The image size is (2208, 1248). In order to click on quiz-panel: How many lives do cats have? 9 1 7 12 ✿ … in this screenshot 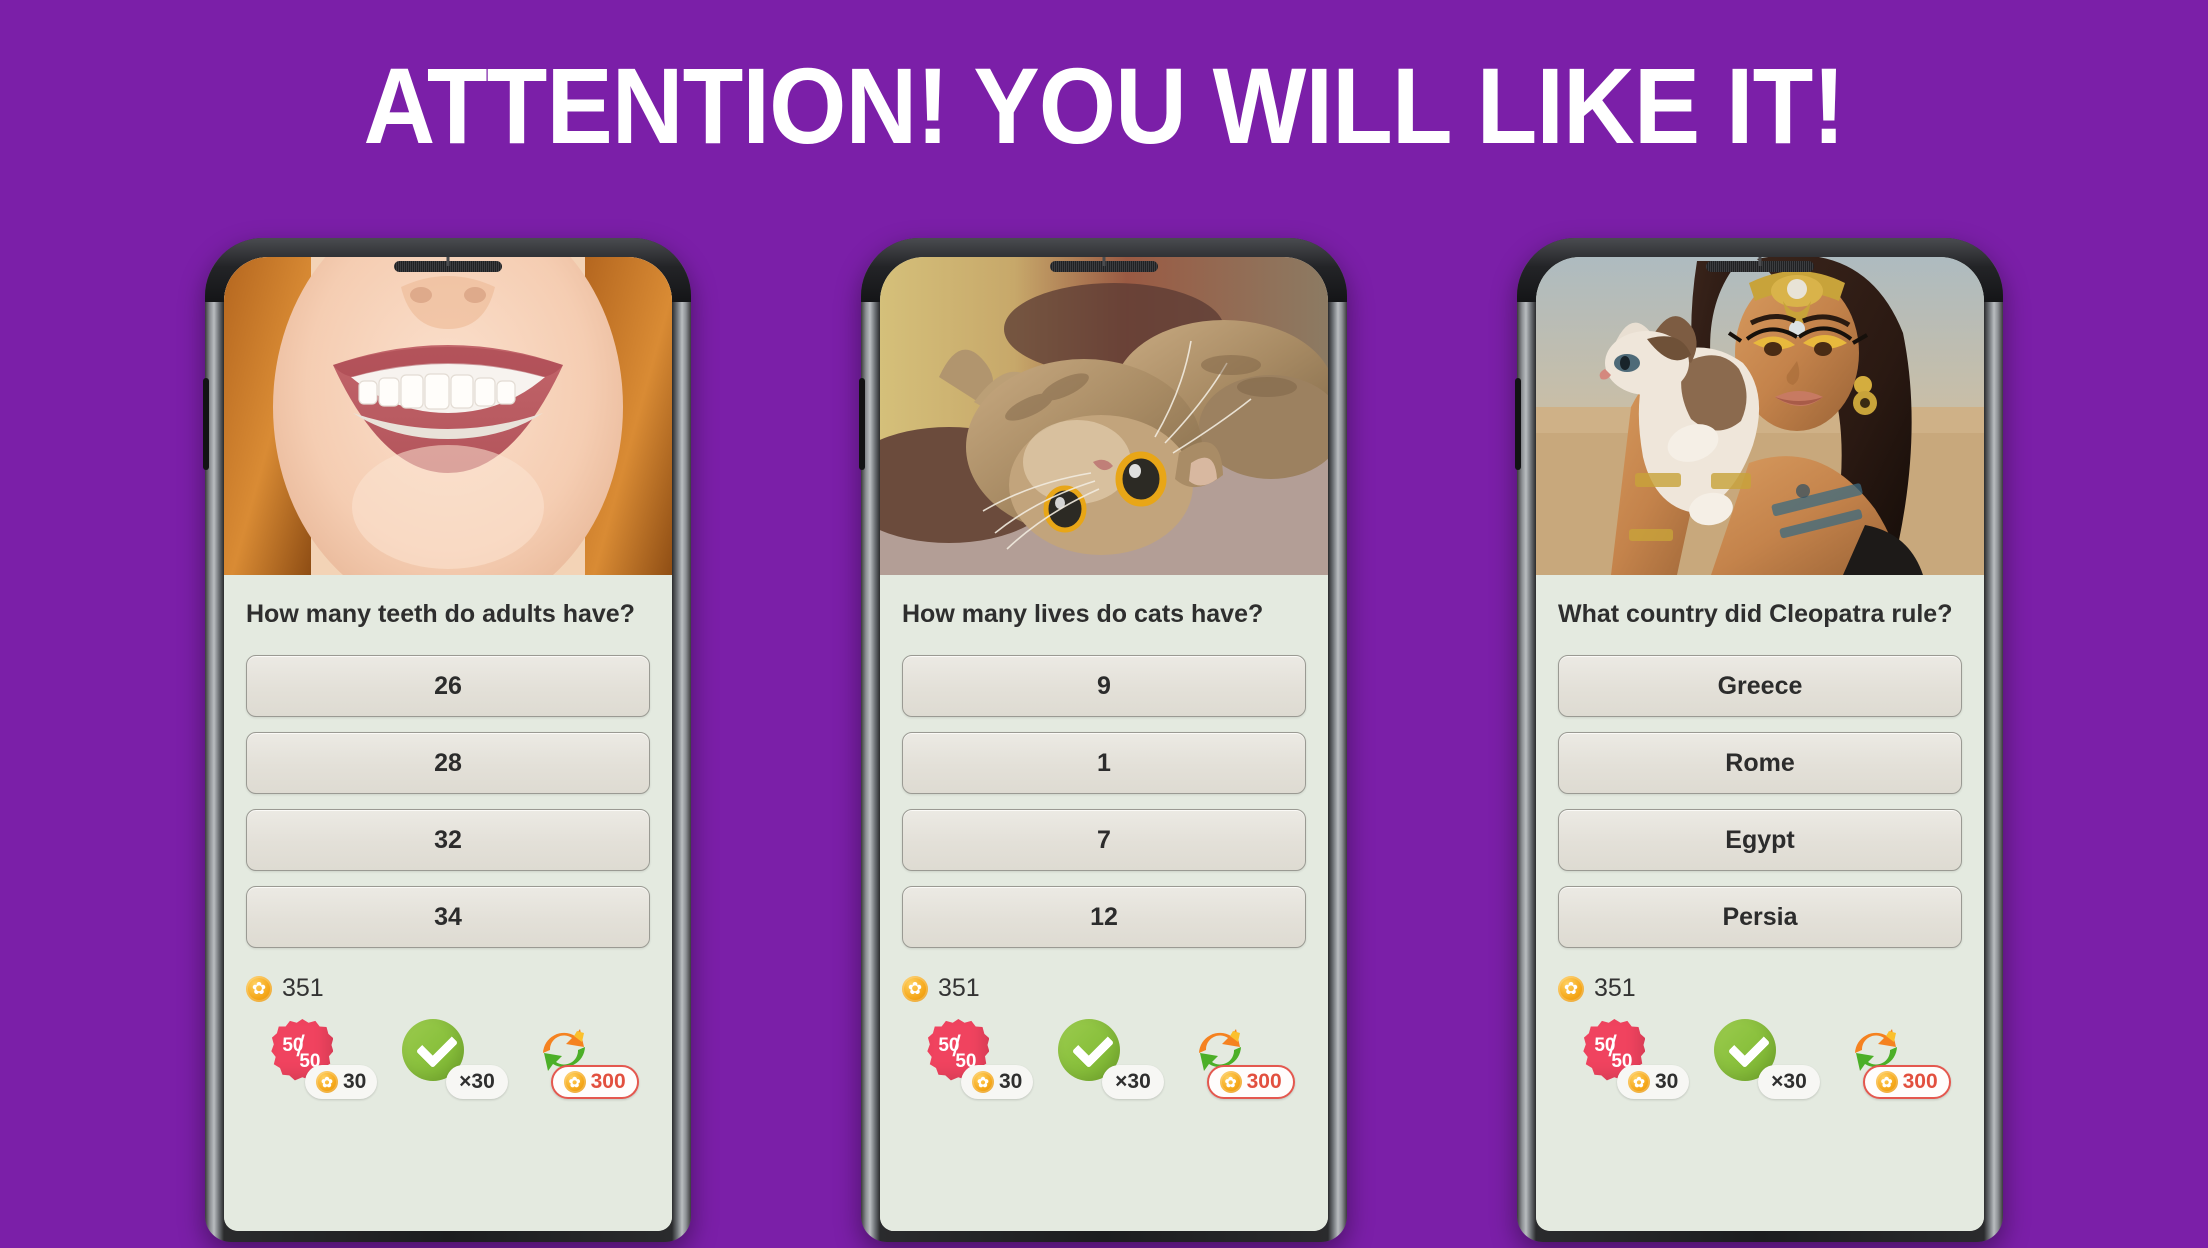, I will do `click(1104, 903)`.